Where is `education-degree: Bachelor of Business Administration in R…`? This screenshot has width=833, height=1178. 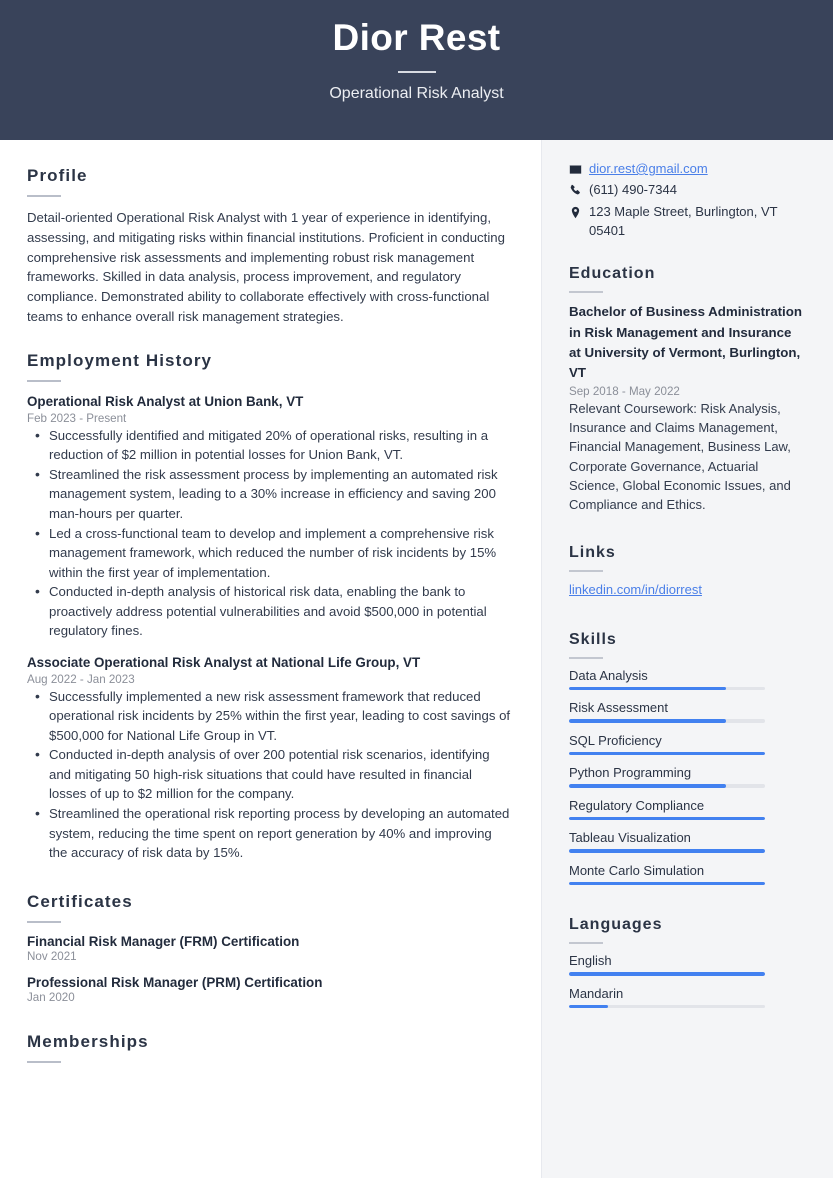 education-degree: Bachelor of Business Administration in R… is located at coordinates (685, 342).